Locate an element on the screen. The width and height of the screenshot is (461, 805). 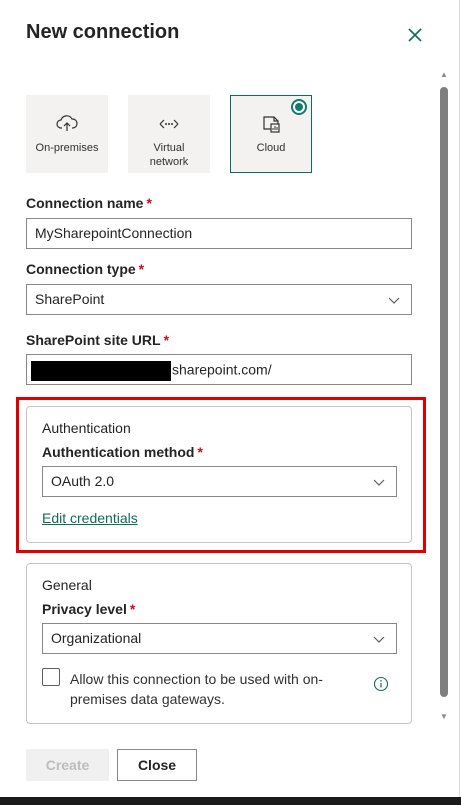
selected-radio-icon is located at coordinates (299, 107).